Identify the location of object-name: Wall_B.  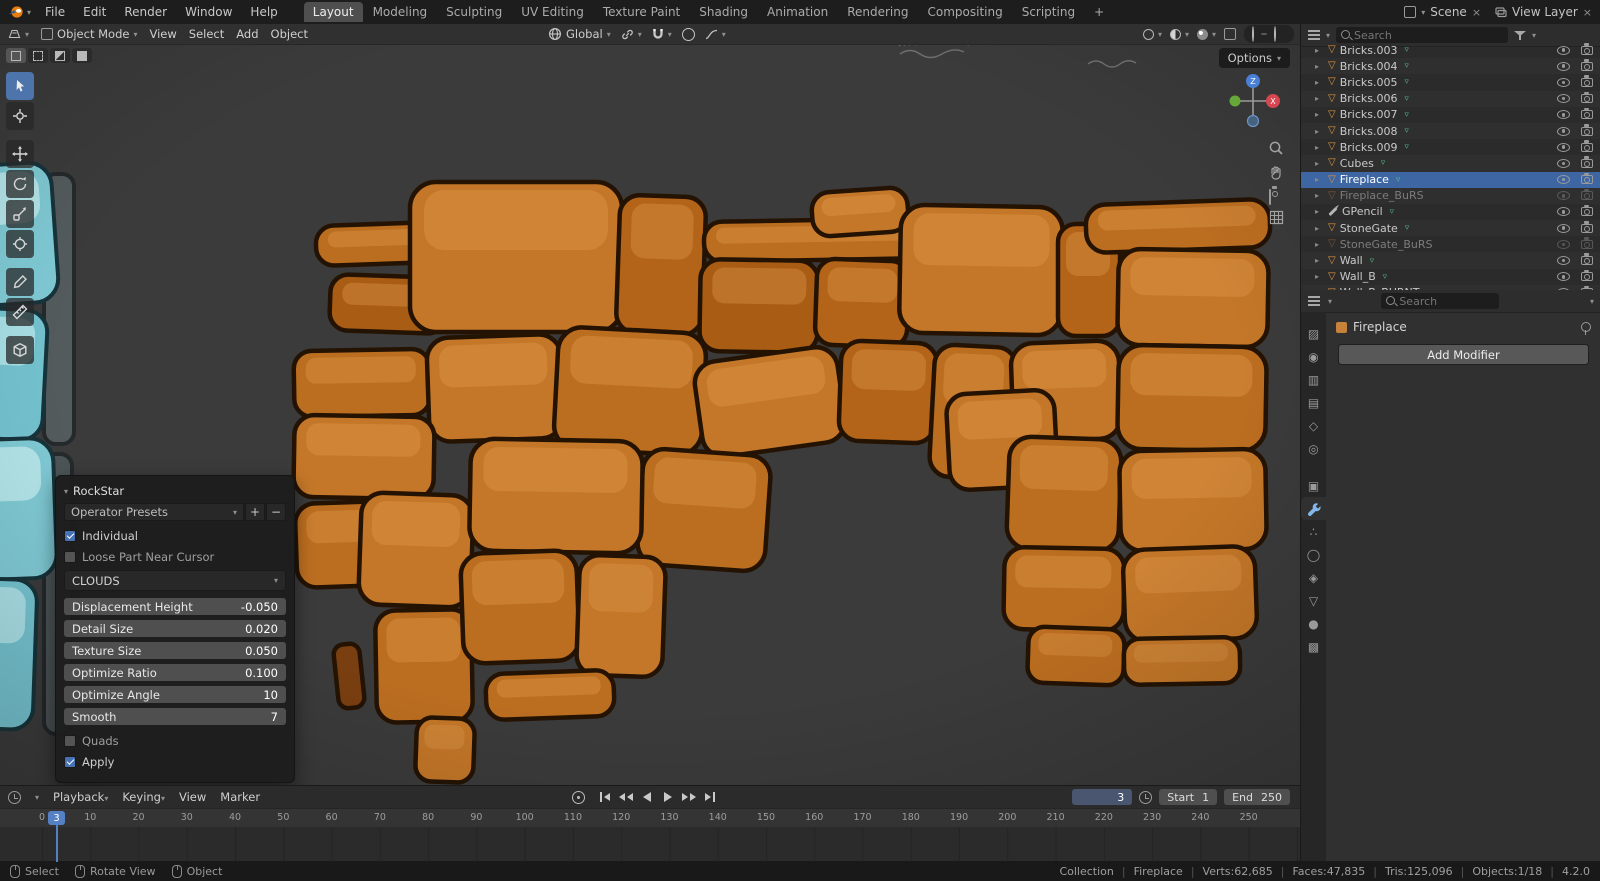
(1358, 276).